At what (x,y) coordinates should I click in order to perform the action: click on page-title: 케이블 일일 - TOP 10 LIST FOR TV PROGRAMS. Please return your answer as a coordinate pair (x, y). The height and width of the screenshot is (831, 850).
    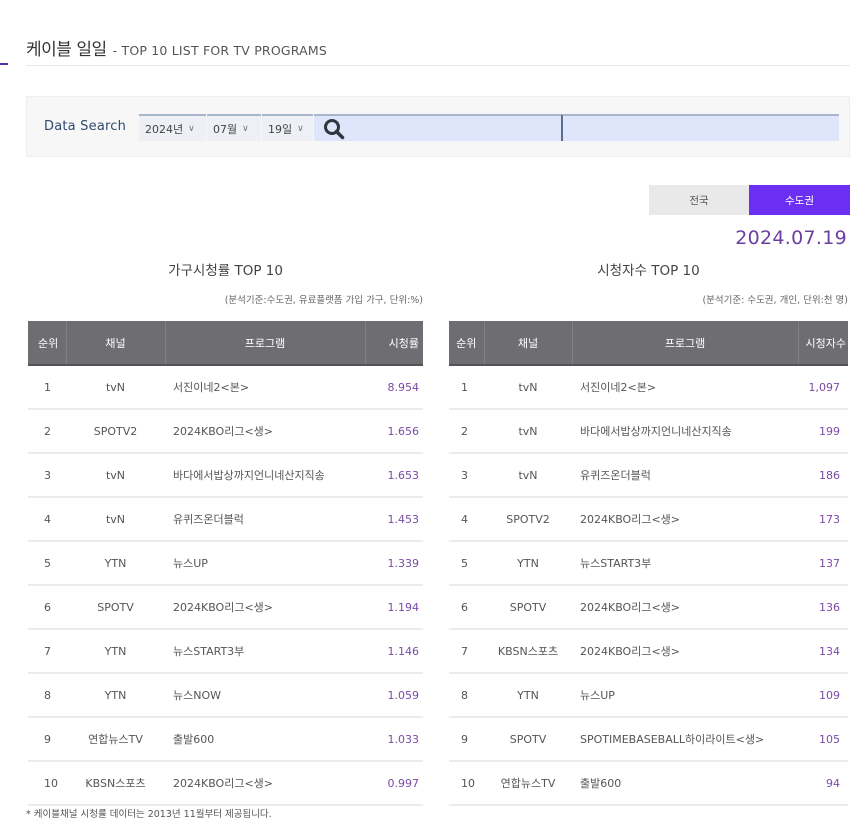
    Looking at the image, I should click on (176, 47).